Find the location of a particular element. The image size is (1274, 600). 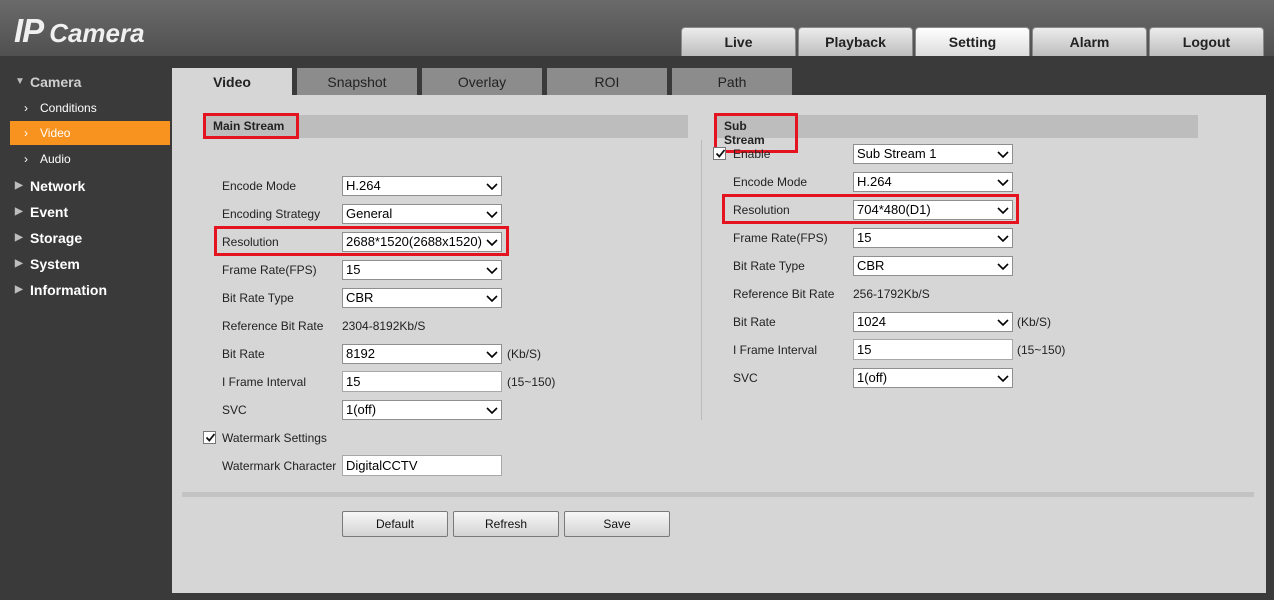

tab-logout: Logout is located at coordinates (1206, 41).